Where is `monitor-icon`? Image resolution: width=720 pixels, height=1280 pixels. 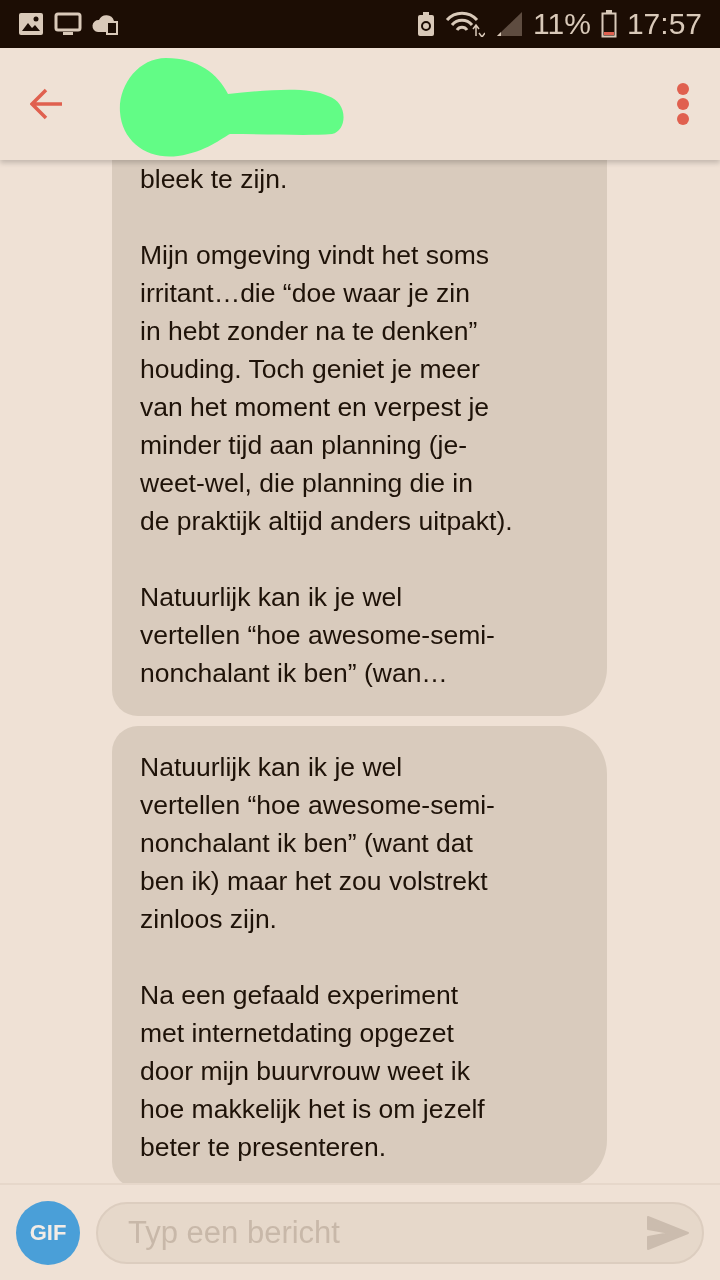 monitor-icon is located at coordinates (68, 24).